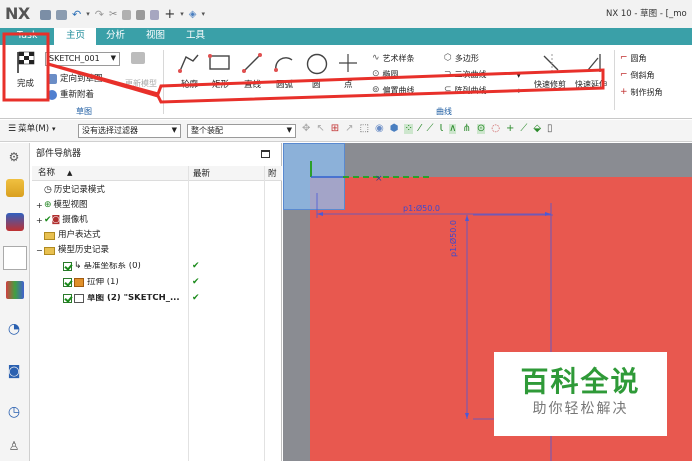 This screenshot has width=692, height=461. I want to click on redo-icon: ↷, so click(99, 14).